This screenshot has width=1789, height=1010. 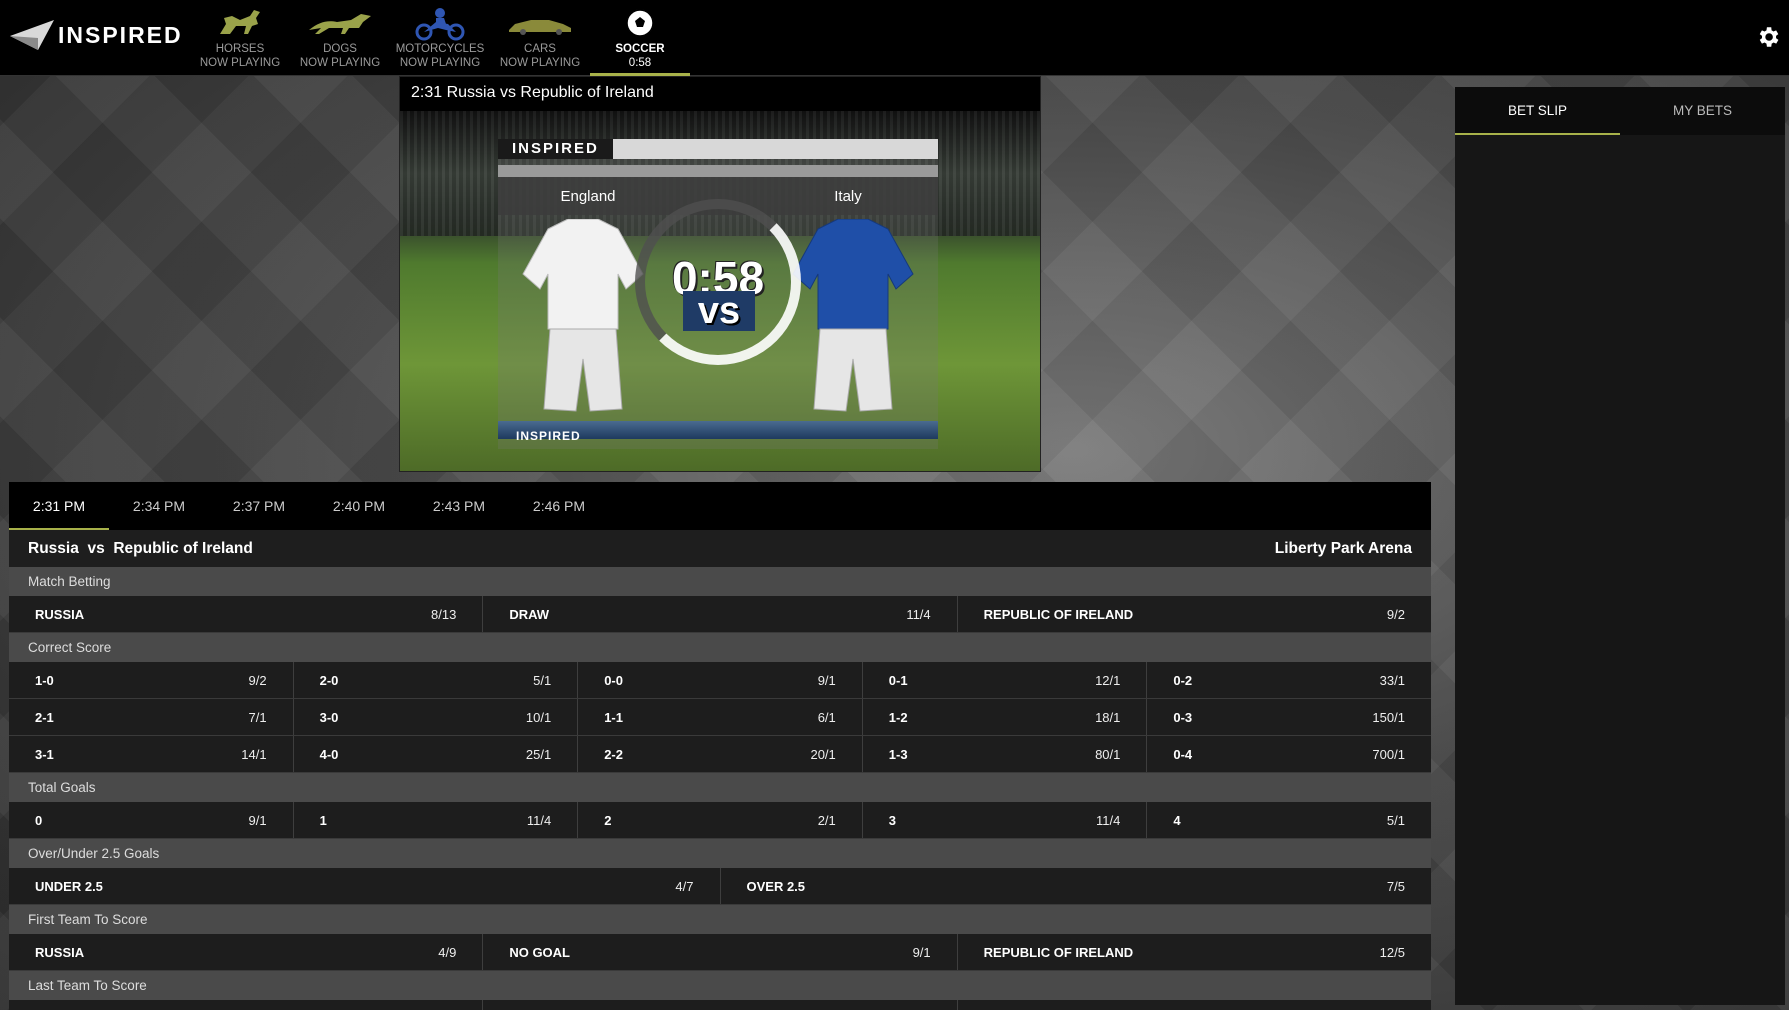 I want to click on market-title-total-goals: Total Goals, so click(x=720, y=787).